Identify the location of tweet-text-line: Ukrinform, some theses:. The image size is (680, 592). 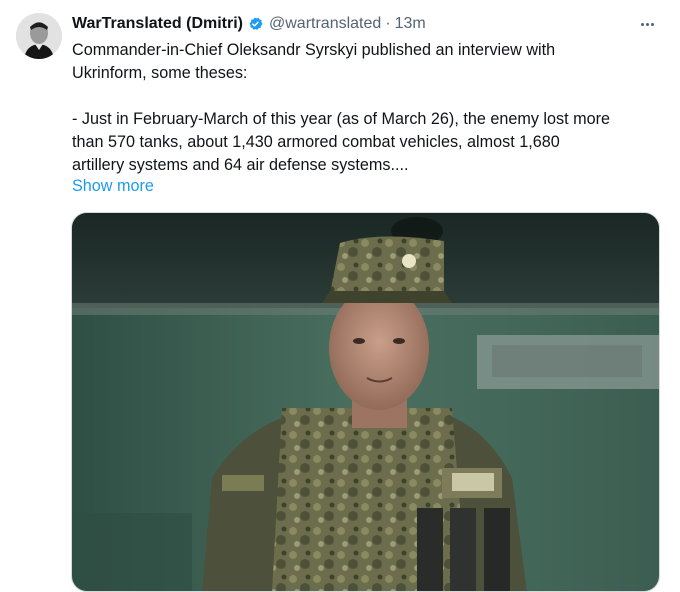
(160, 73).